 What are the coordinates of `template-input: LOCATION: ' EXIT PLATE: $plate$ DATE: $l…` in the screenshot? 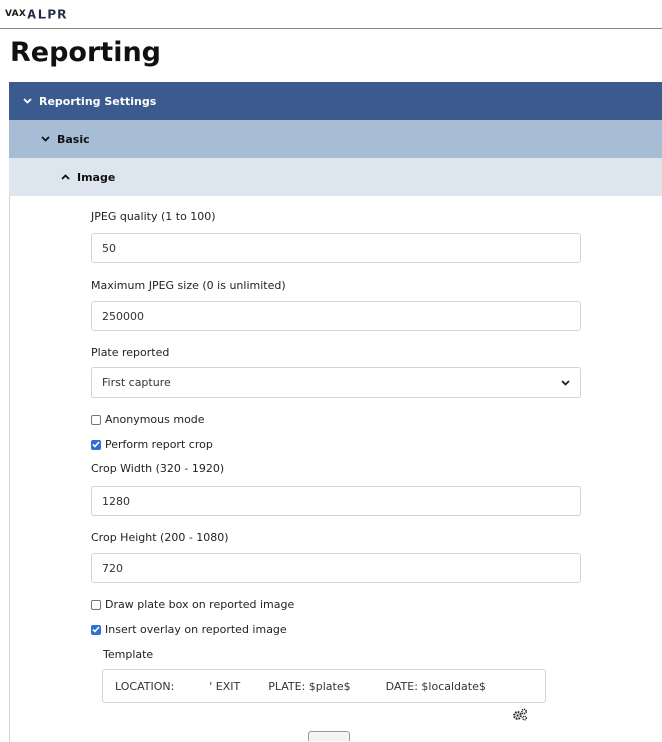 It's located at (324, 686).